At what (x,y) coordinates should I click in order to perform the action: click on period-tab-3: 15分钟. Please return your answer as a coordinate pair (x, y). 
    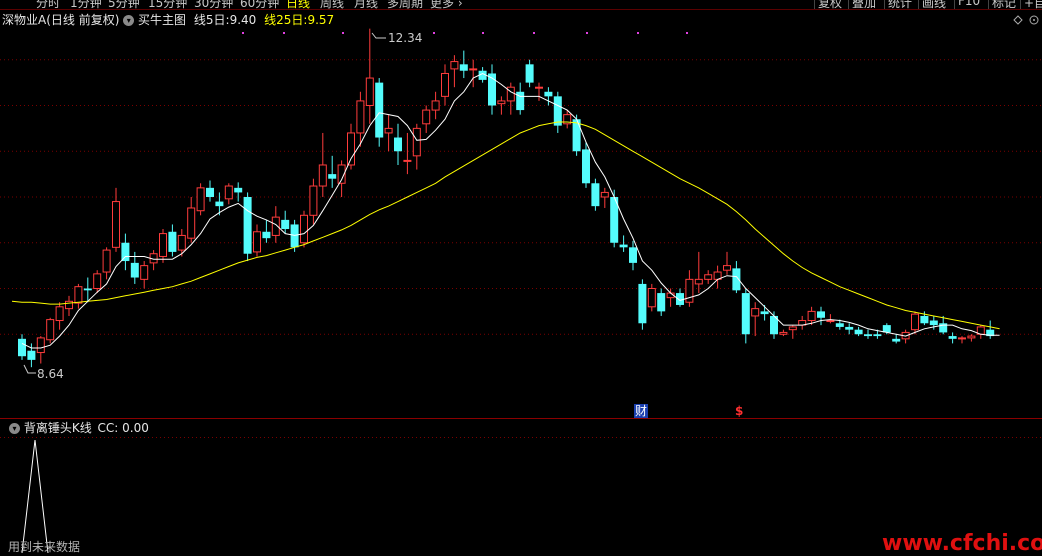
    Looking at the image, I should click on (167, 4).